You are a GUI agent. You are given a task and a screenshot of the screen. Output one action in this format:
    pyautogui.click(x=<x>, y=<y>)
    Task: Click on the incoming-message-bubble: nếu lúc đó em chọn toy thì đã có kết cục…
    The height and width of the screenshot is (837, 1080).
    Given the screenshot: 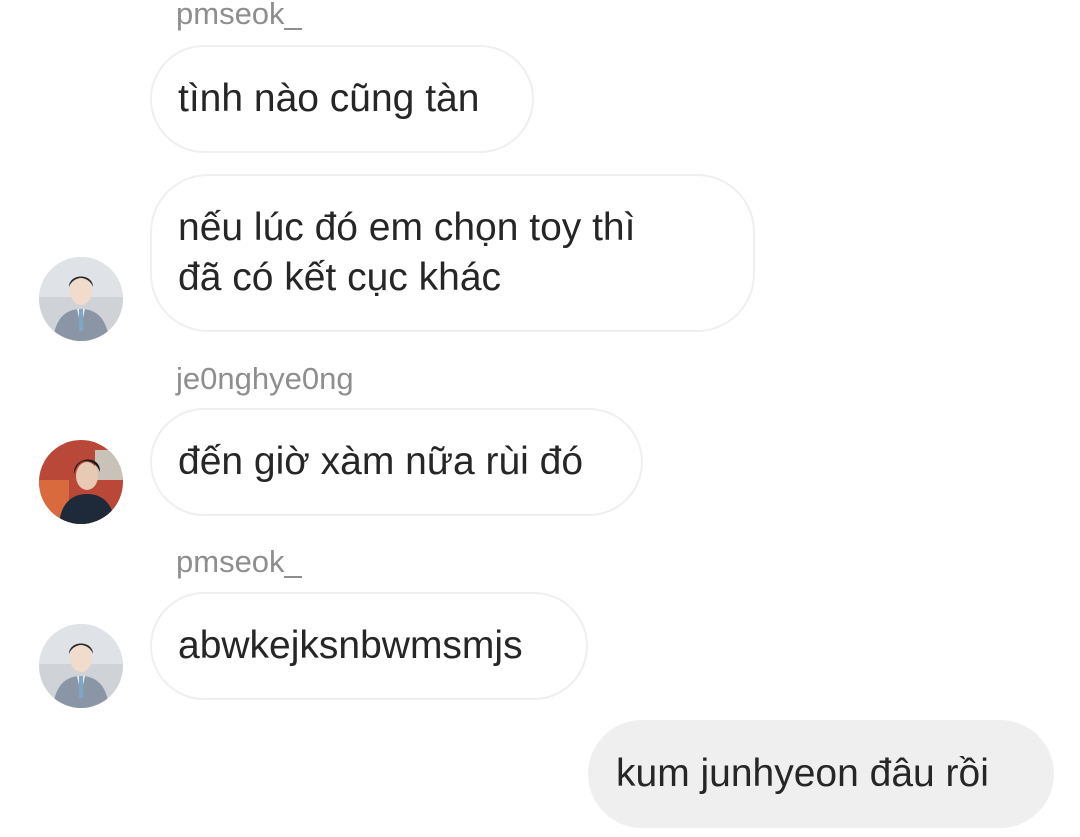 What is the action you would take?
    pyautogui.click(x=452, y=253)
    